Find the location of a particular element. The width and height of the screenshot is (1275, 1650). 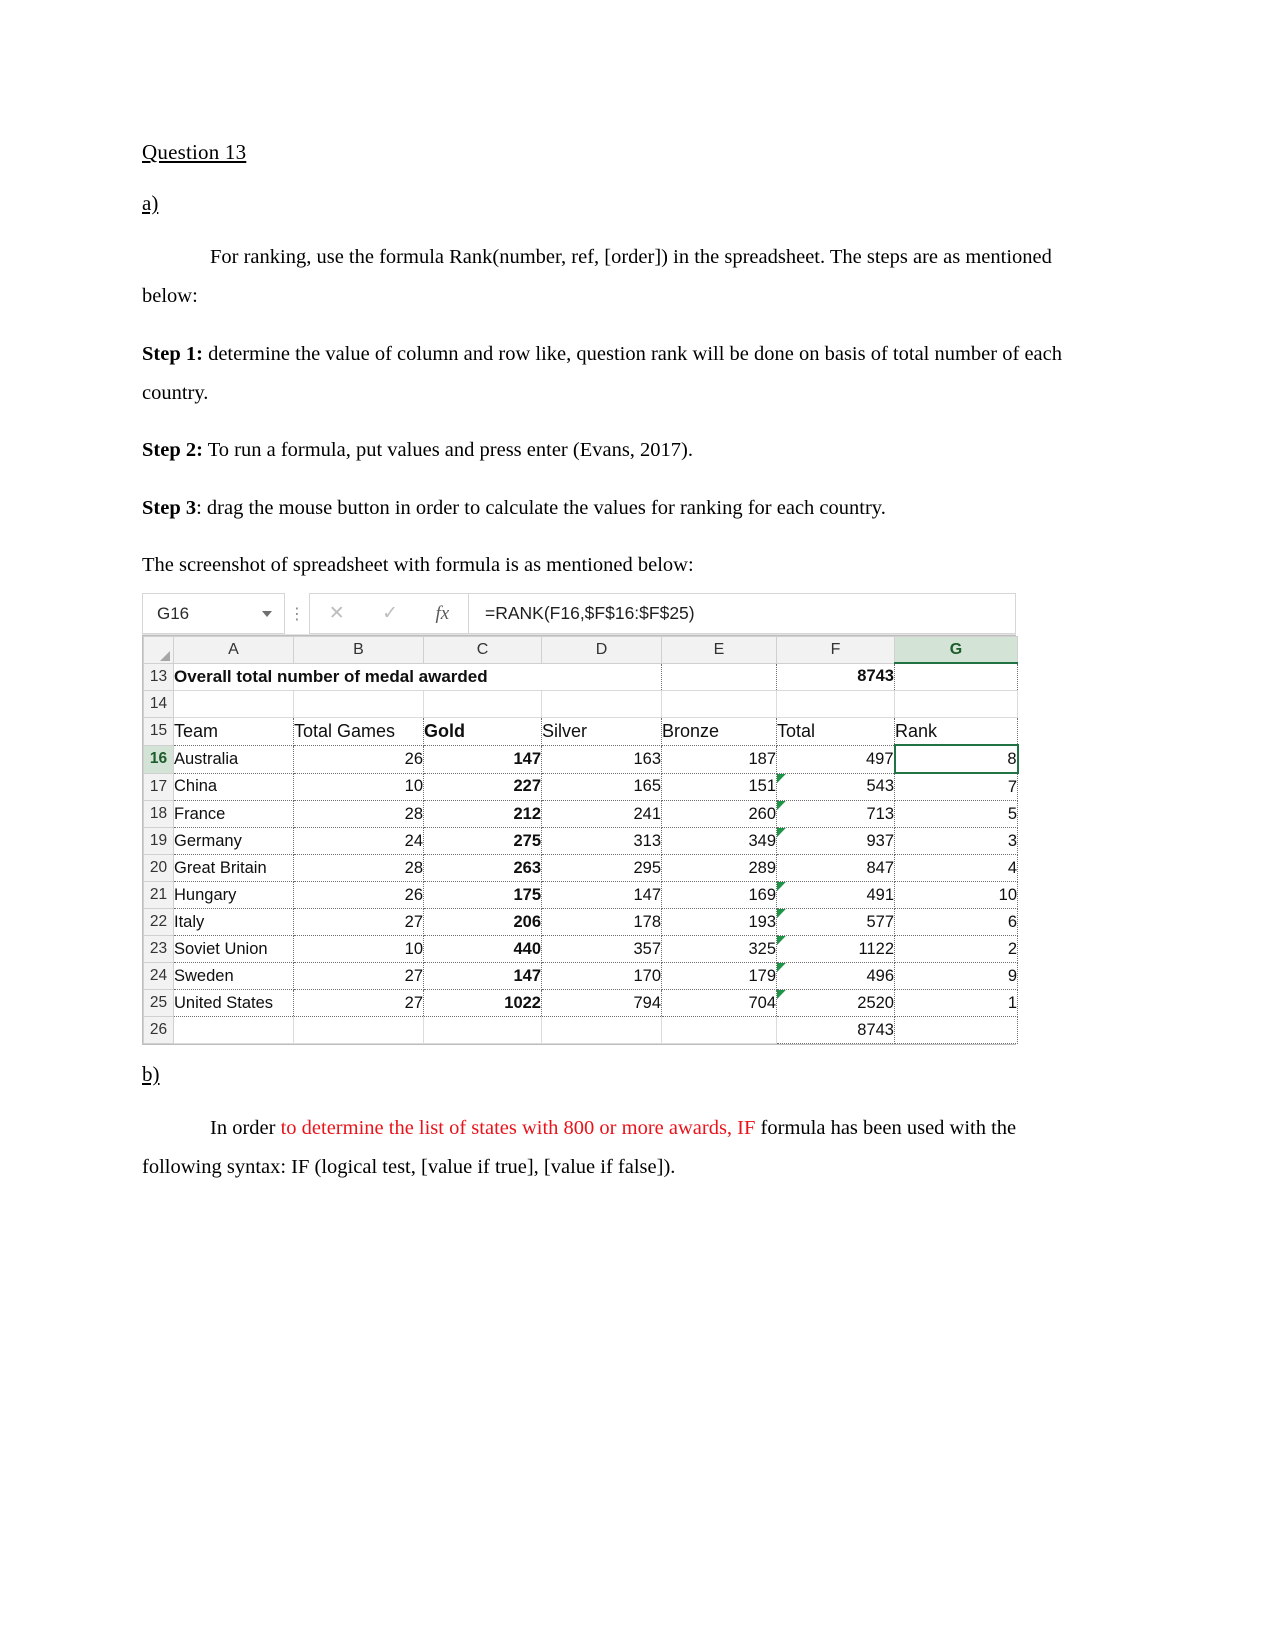

formula-input: =RANK(F16,$F$16:$F$25) is located at coordinates (742, 613).